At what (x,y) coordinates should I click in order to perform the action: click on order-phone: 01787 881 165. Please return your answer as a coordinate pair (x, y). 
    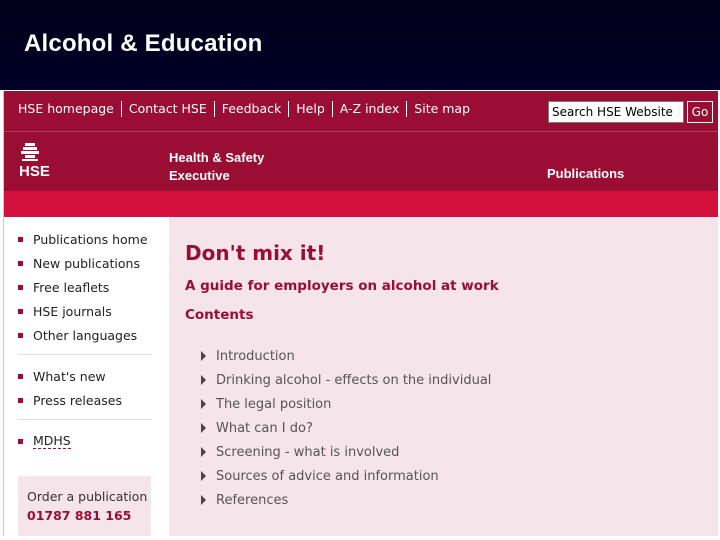
    Looking at the image, I should click on (79, 515).